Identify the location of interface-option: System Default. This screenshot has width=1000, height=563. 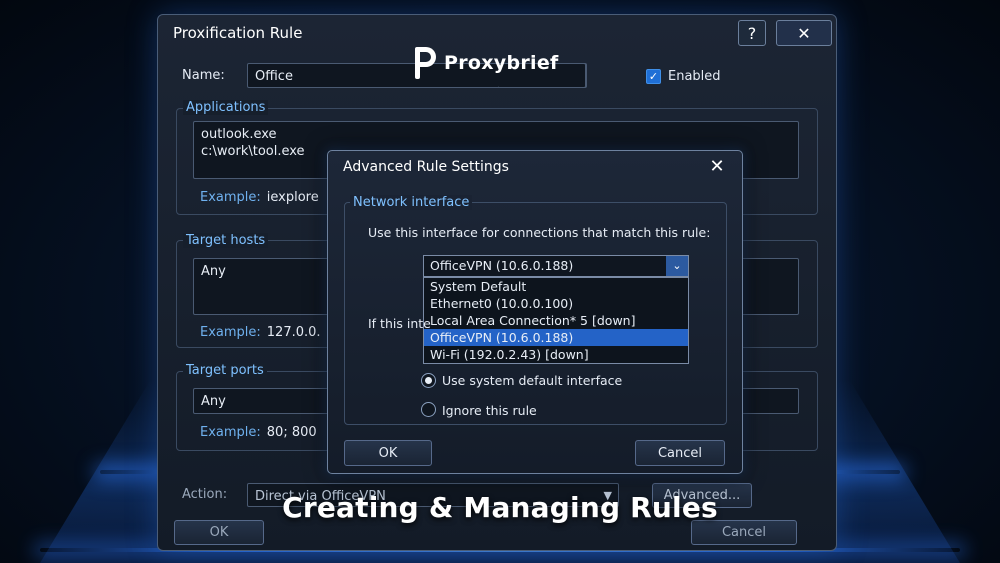
(556, 286).